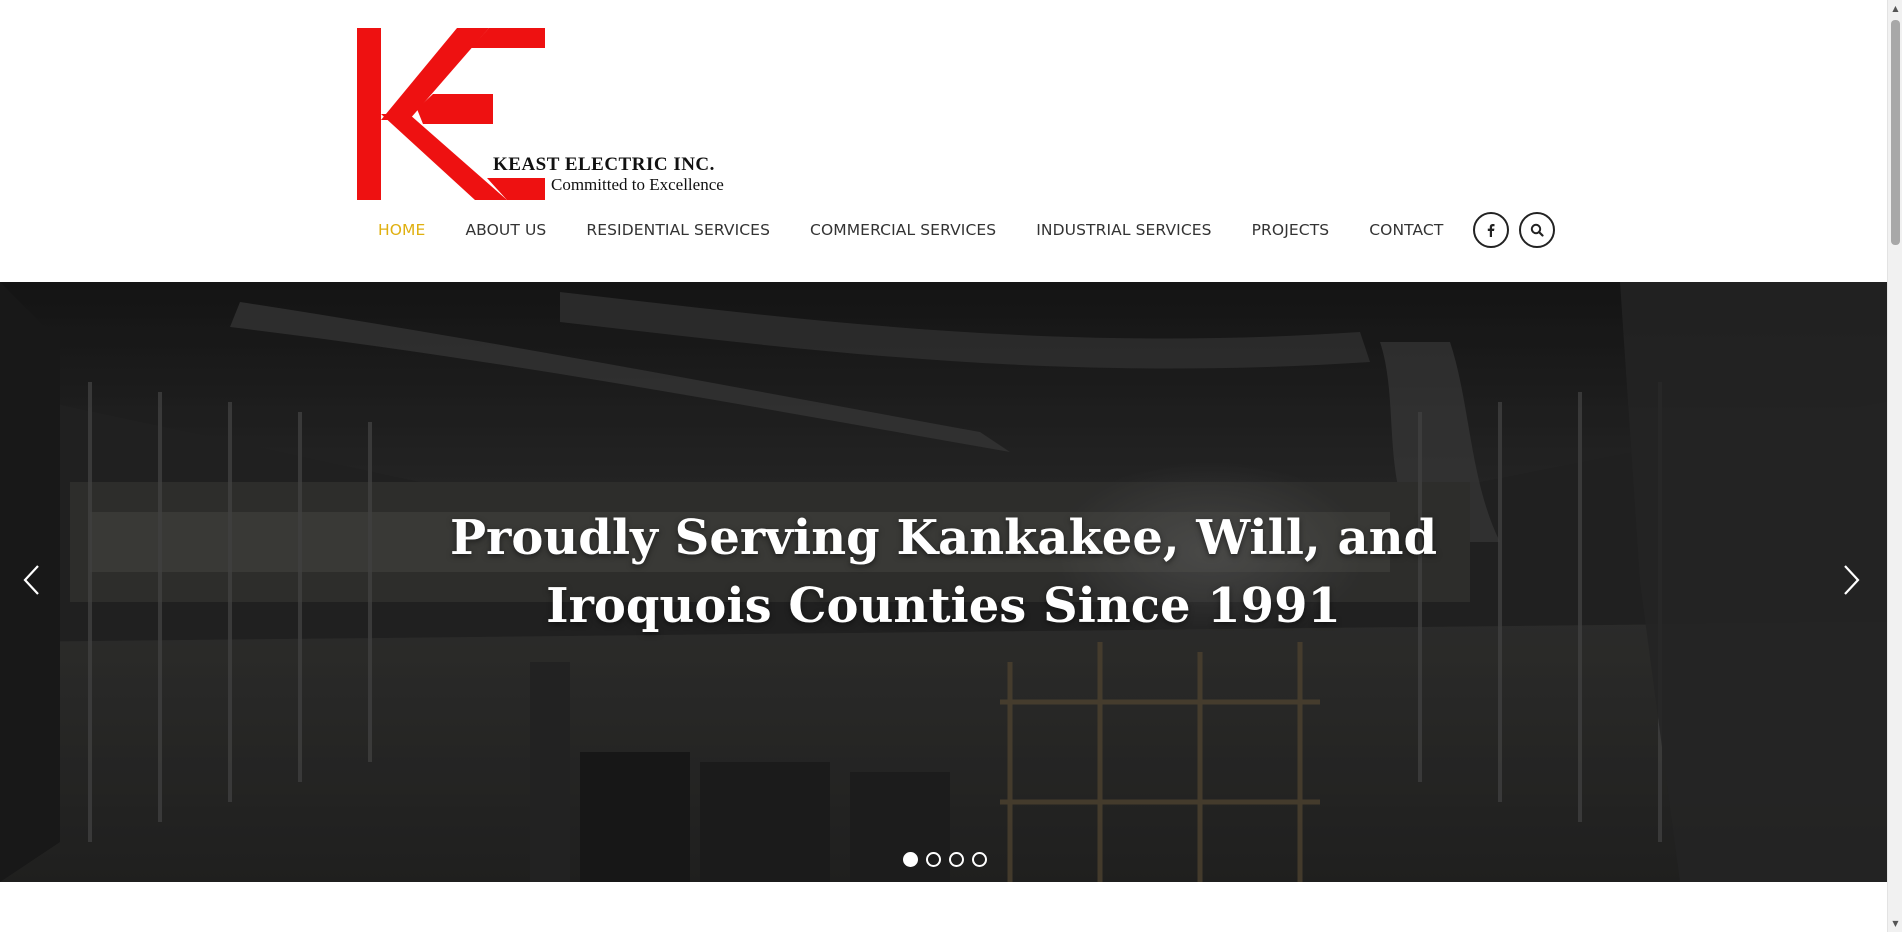 The height and width of the screenshot is (932, 1902). What do you see at coordinates (1895, 923) in the screenshot?
I see `scroll-down-icon: ▼` at bounding box center [1895, 923].